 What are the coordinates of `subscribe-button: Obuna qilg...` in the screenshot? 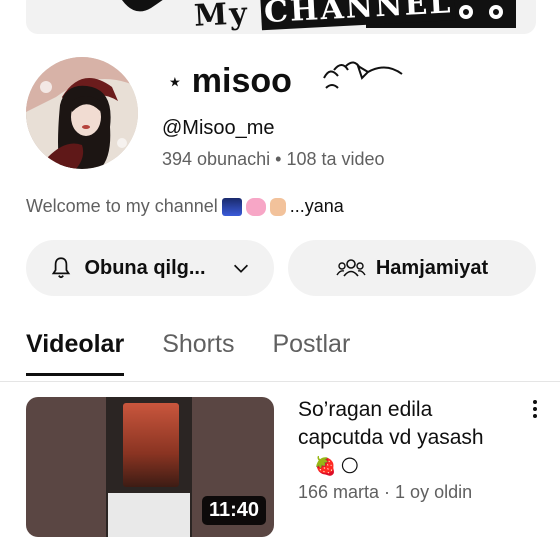 It's located at (150, 268).